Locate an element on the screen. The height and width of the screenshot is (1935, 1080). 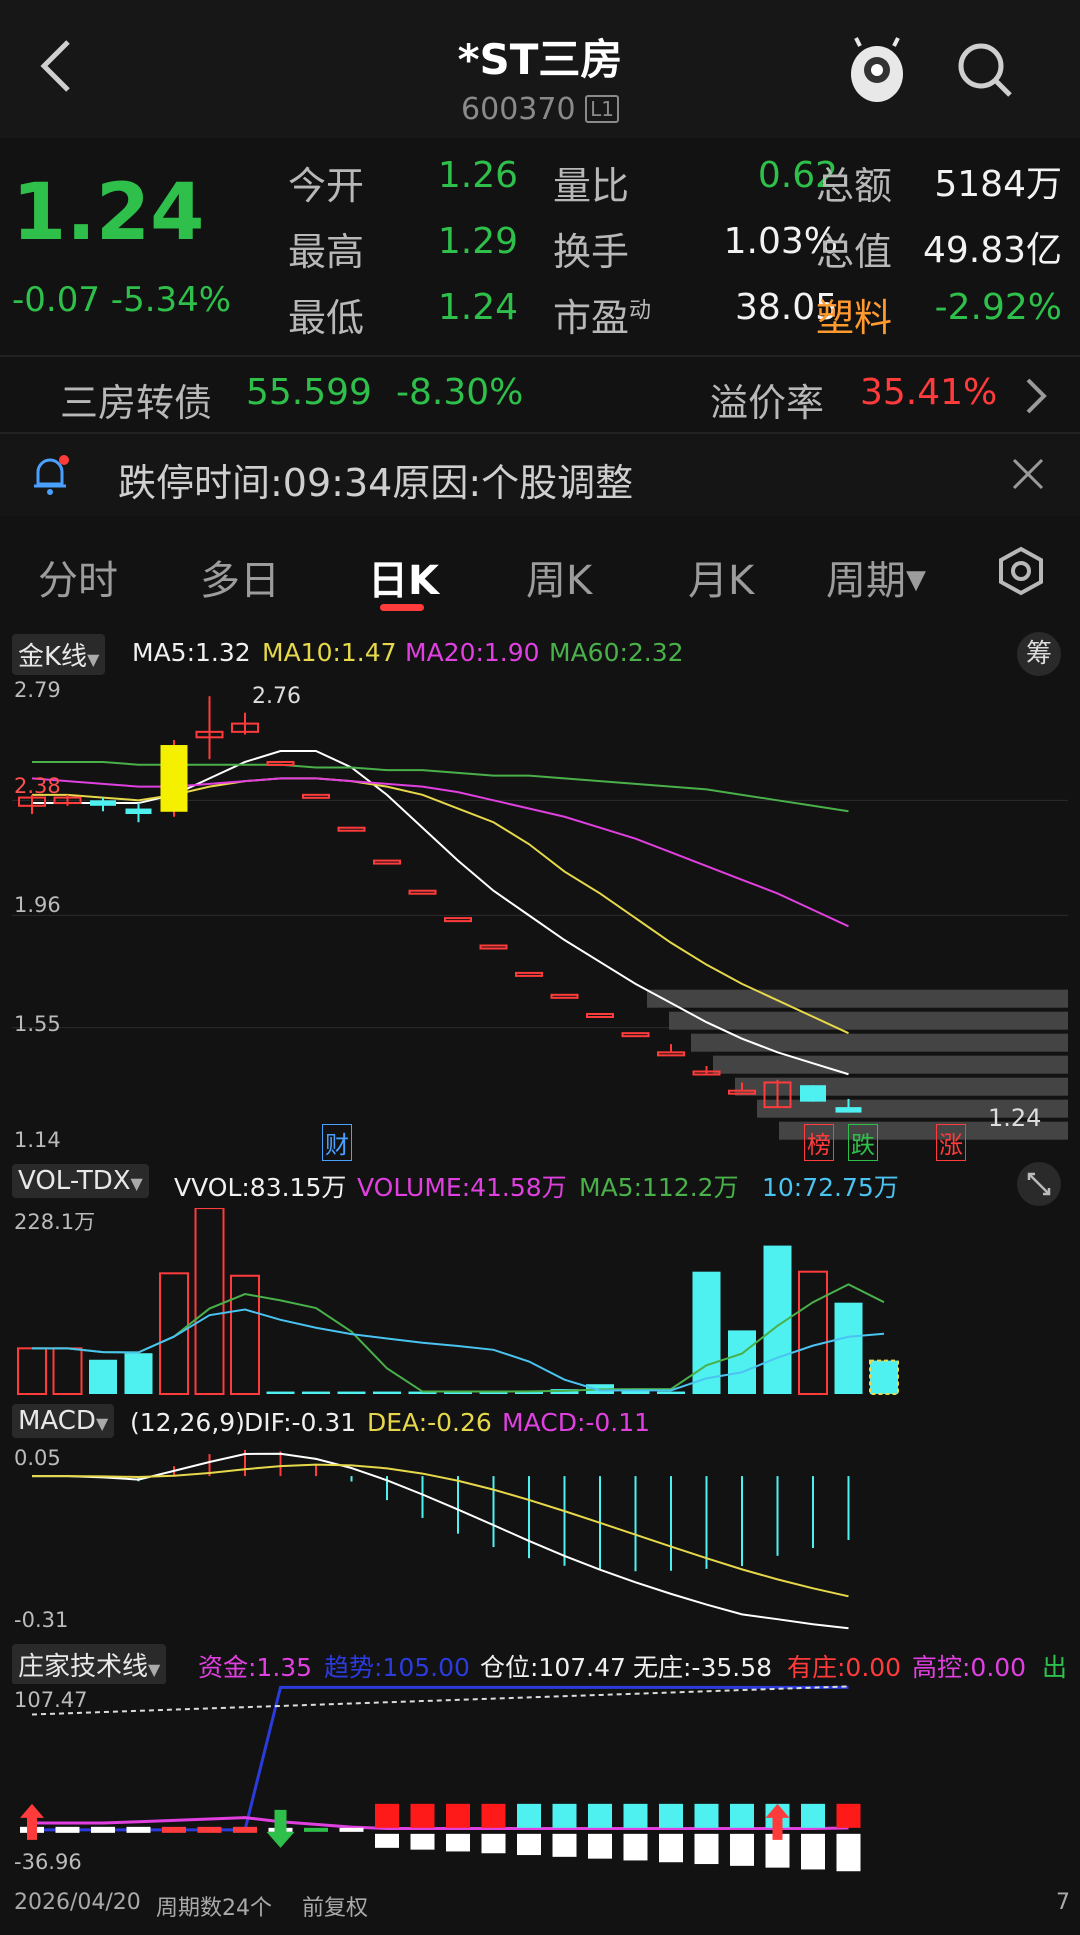
macd-dea-line is located at coordinates (440, 1530).